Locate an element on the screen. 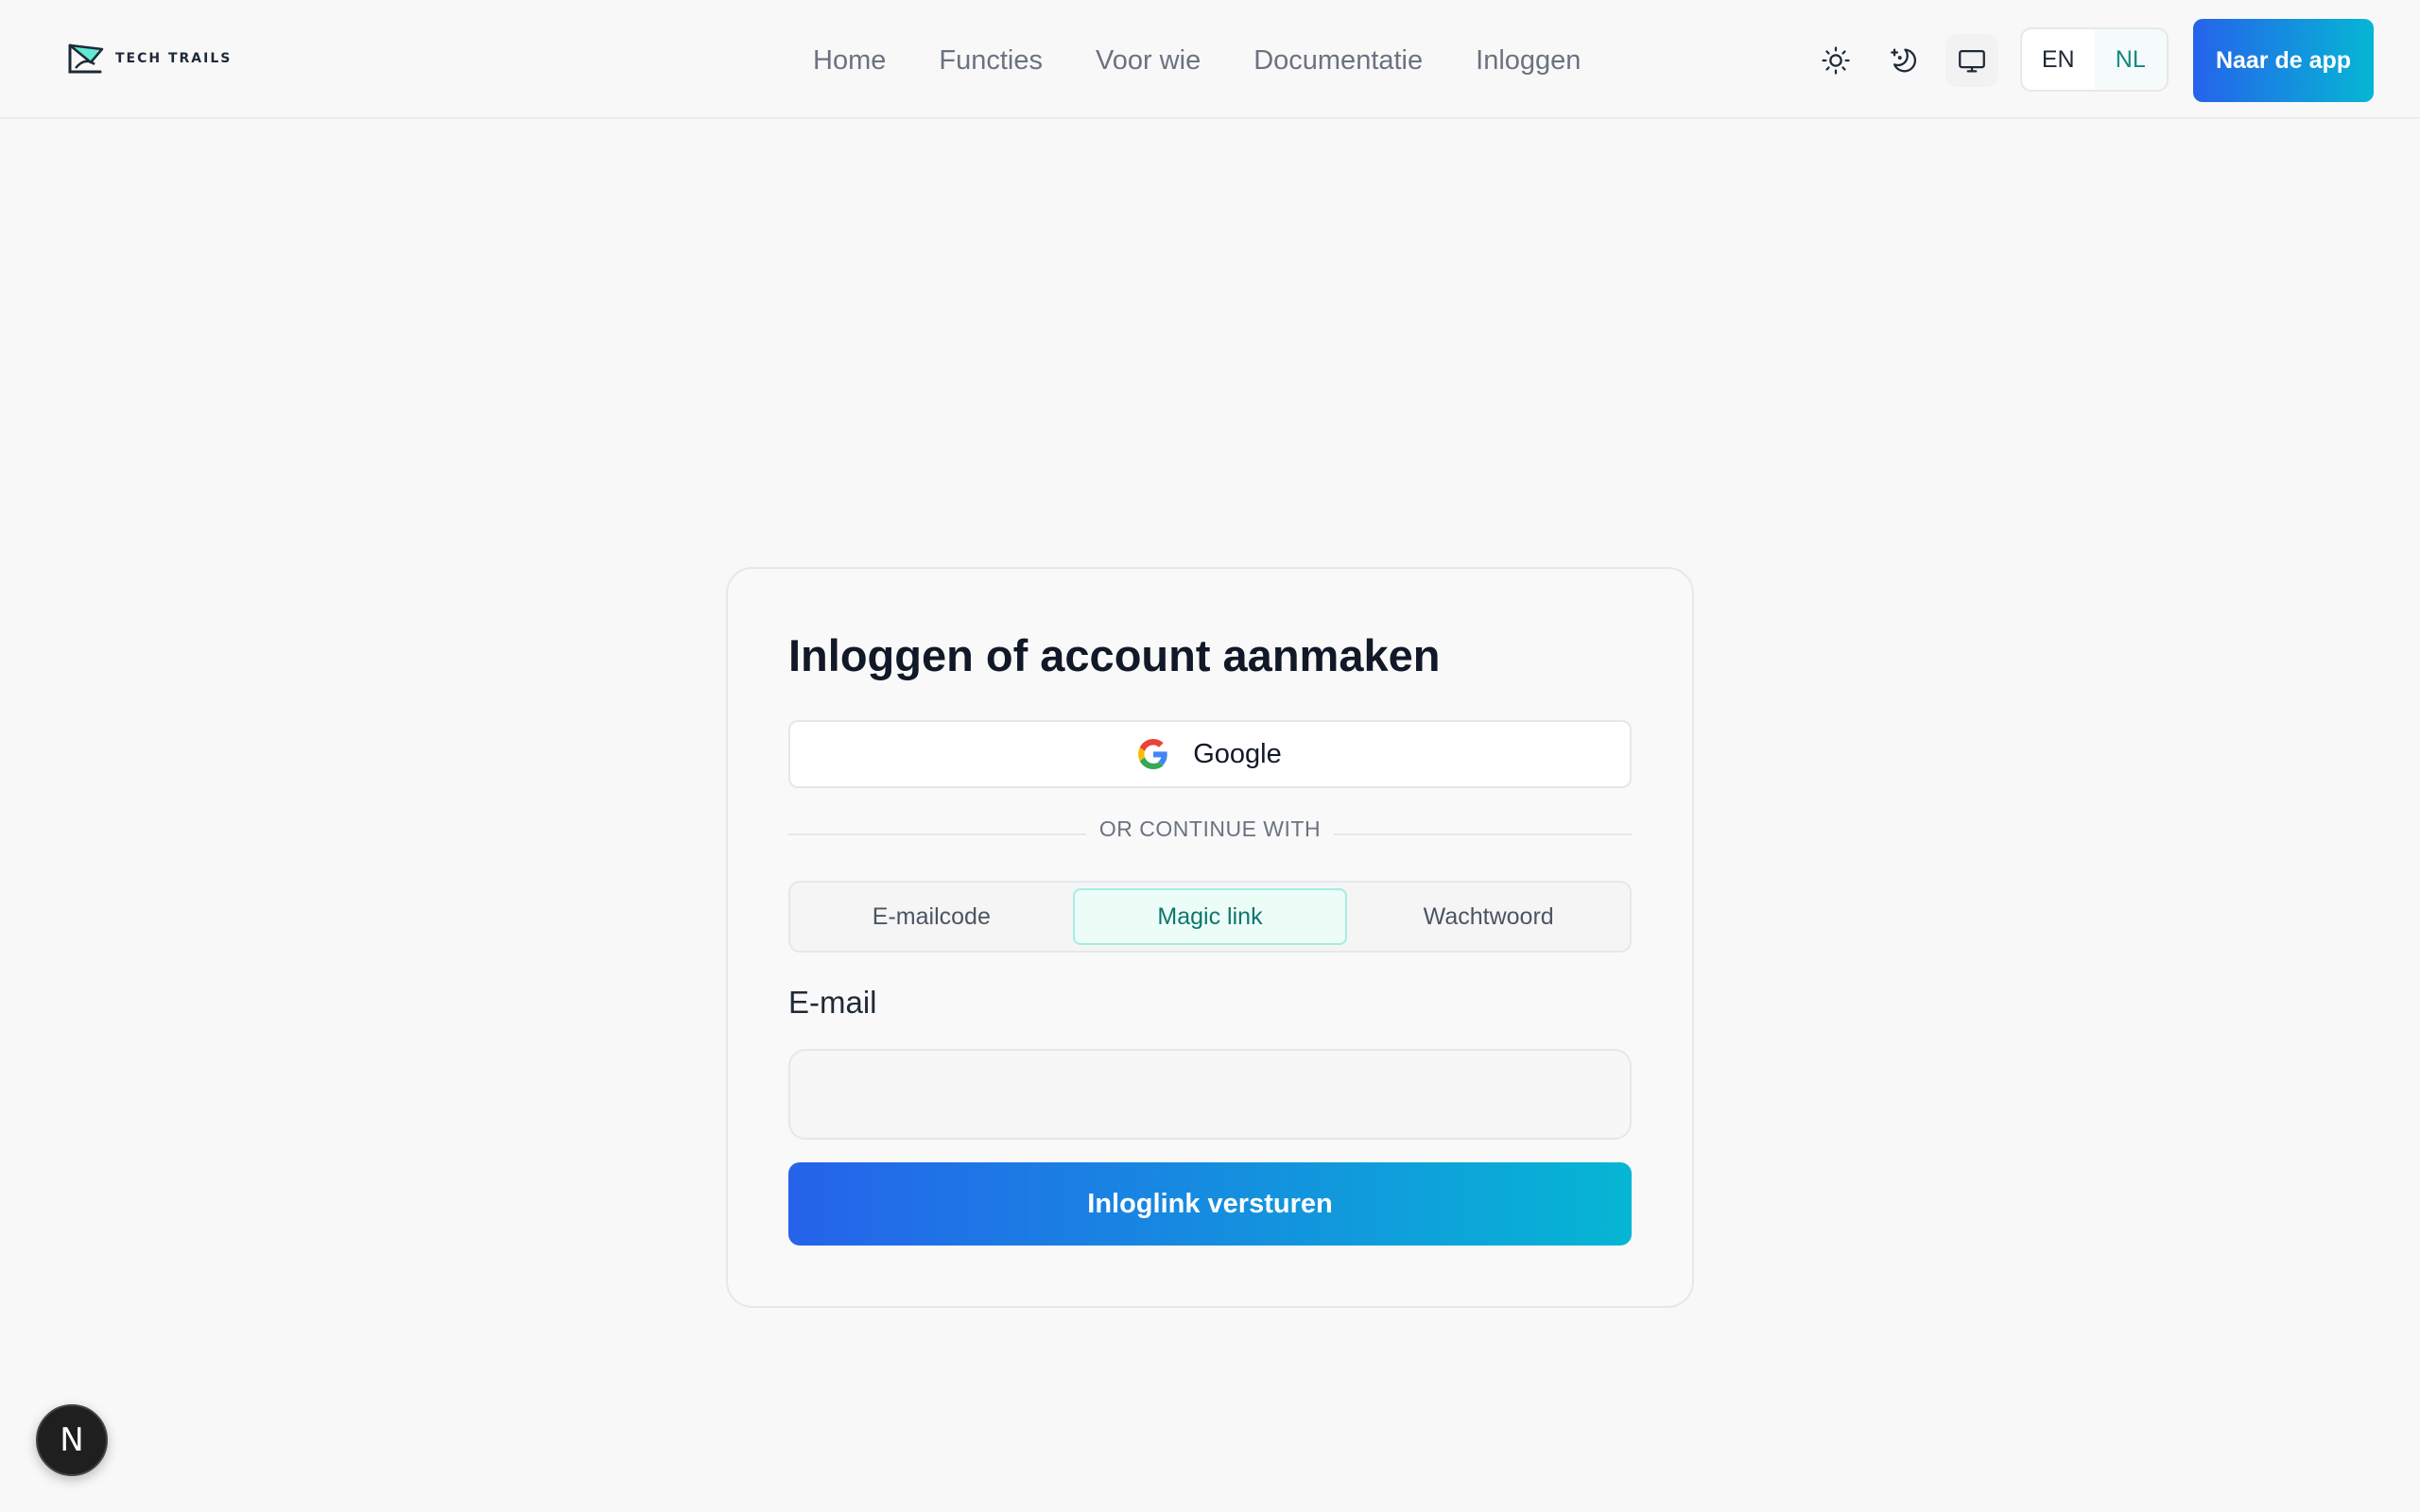 This screenshot has height=1512, width=2420. theme-dark-button is located at coordinates (1903, 60).